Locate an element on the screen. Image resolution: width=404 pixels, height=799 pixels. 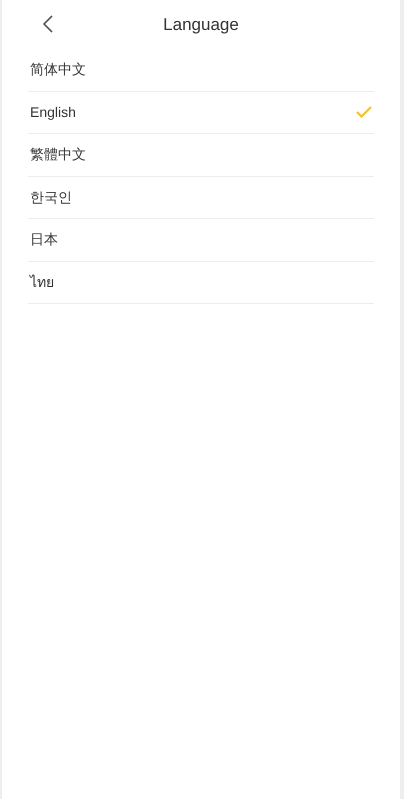
language-option: English is located at coordinates (201, 113).